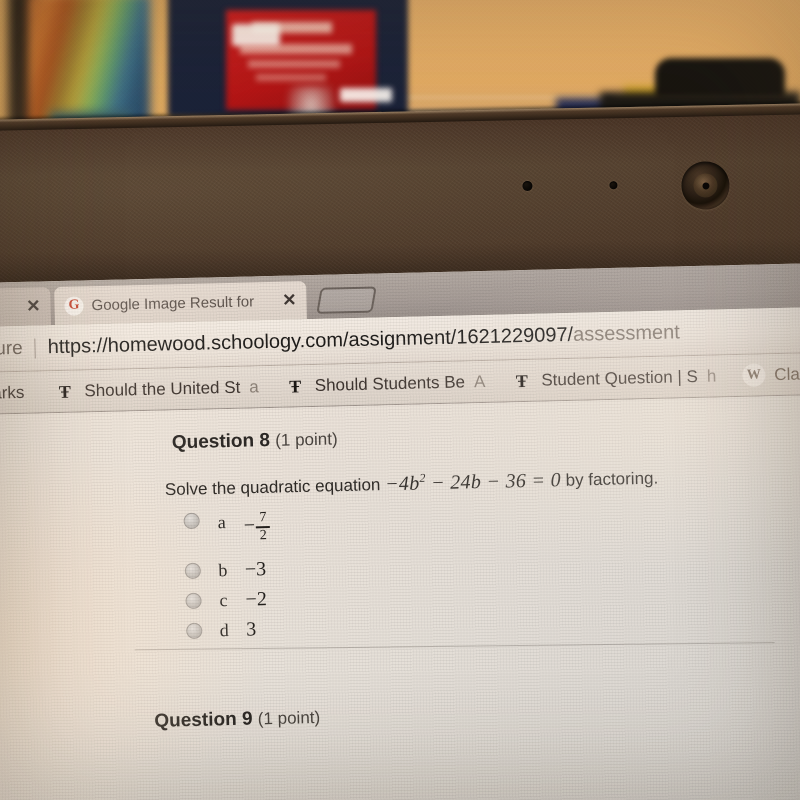  What do you see at coordinates (256, 599) in the screenshot?
I see `choice-value-c: −2` at bounding box center [256, 599].